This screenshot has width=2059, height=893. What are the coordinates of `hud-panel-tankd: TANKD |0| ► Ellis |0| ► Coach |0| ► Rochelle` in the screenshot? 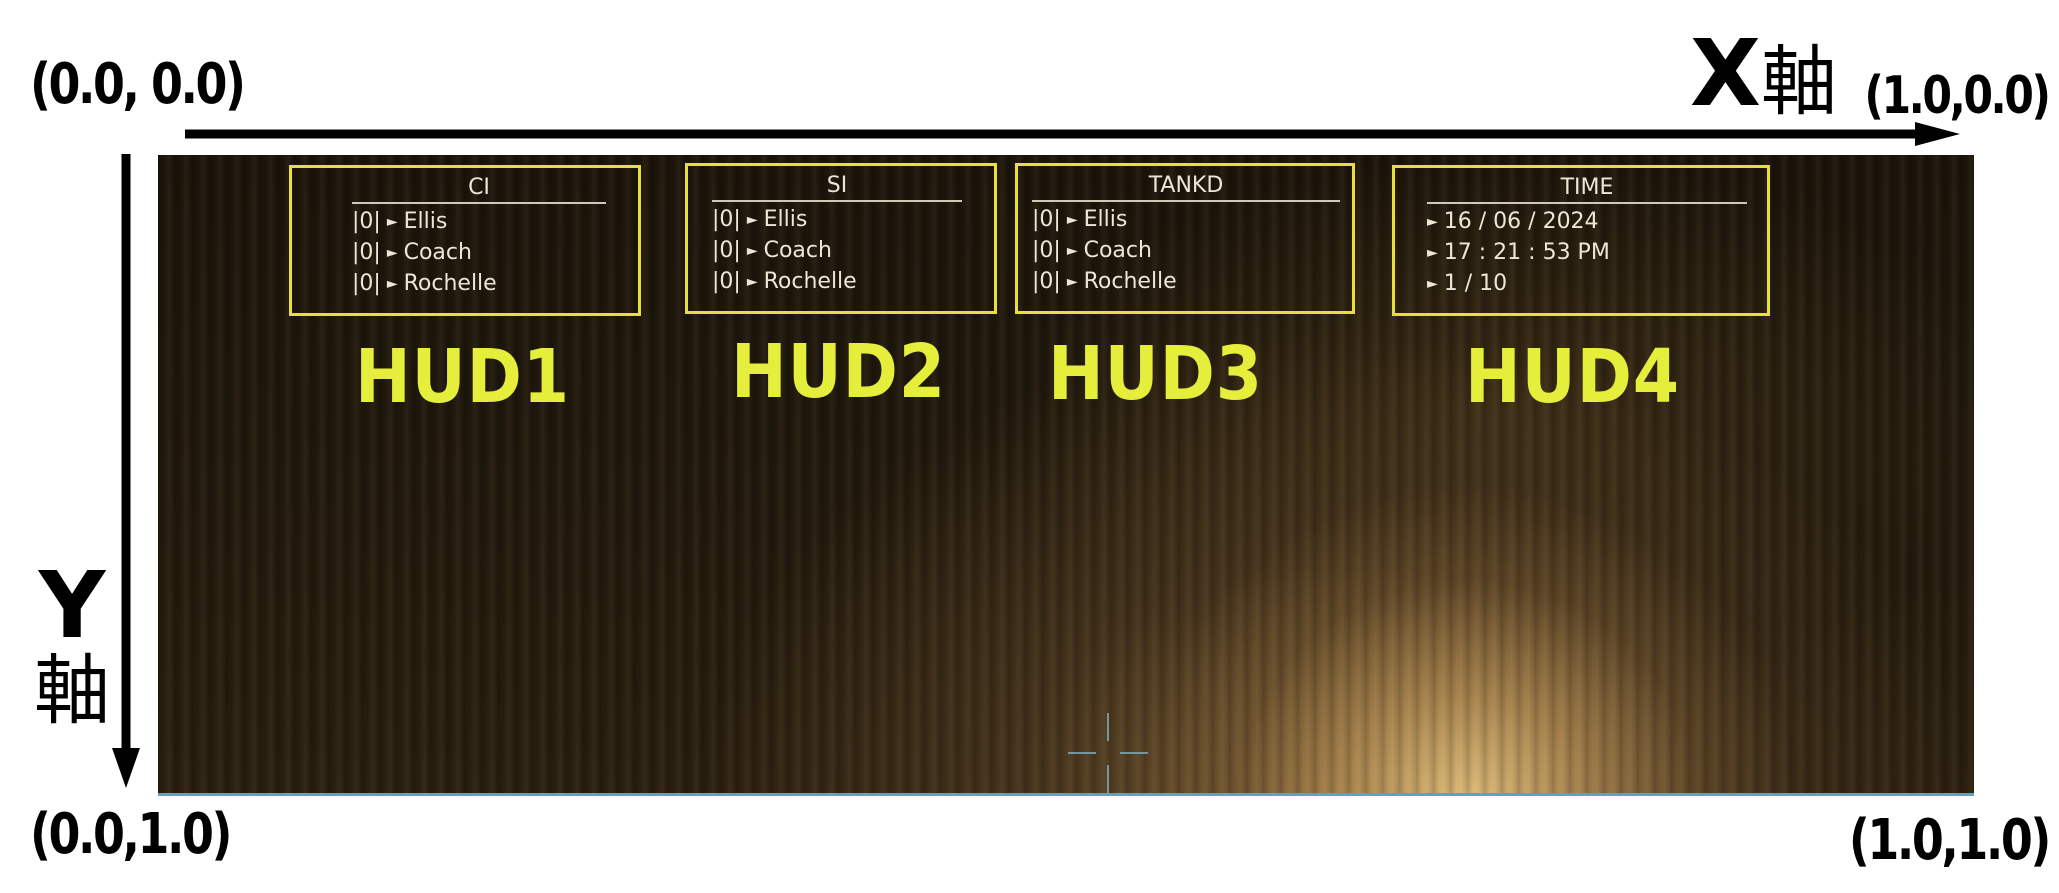 It's located at (1185, 238).